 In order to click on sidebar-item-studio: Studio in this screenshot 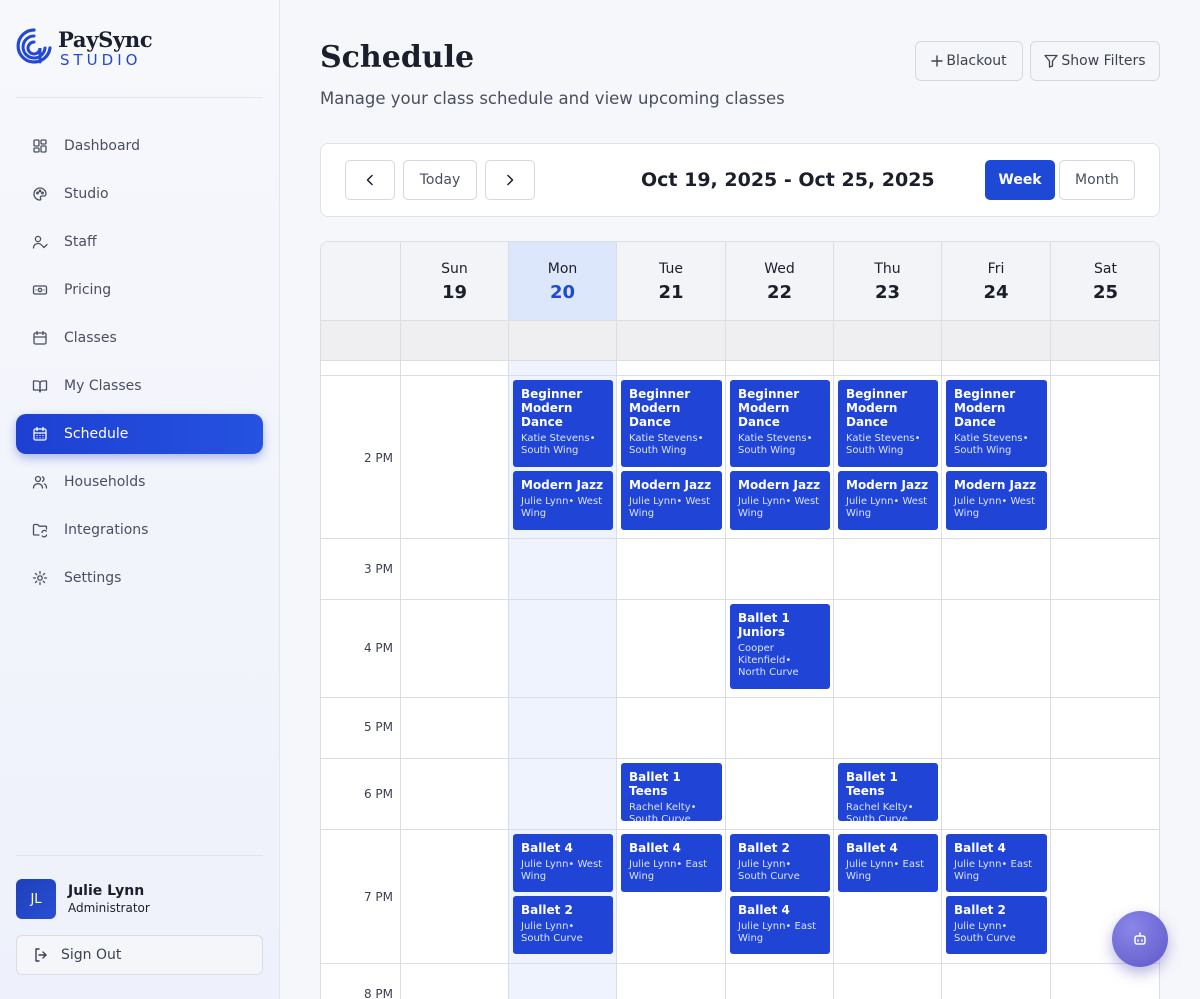, I will do `click(139, 194)`.